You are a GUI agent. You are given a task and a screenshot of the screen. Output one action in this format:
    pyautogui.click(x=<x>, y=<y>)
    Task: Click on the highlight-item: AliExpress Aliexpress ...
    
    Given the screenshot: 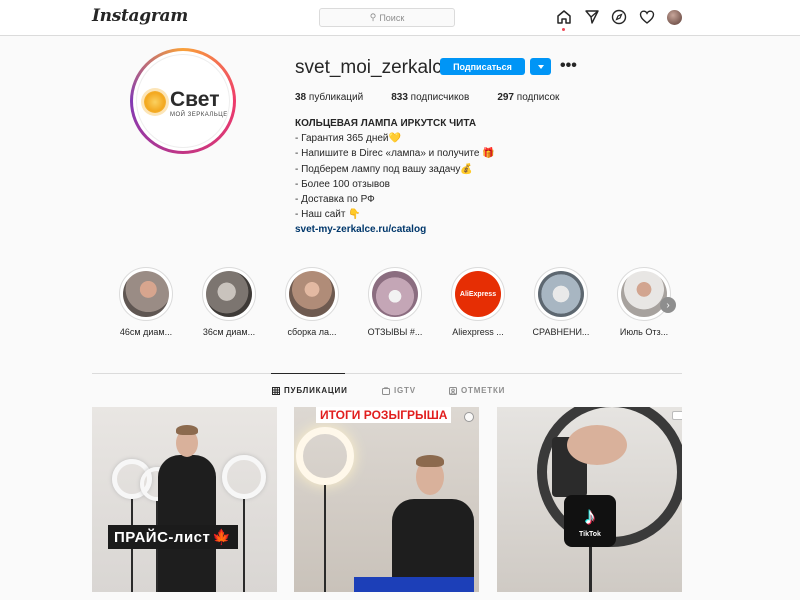 What is the action you would take?
    pyautogui.click(x=478, y=302)
    